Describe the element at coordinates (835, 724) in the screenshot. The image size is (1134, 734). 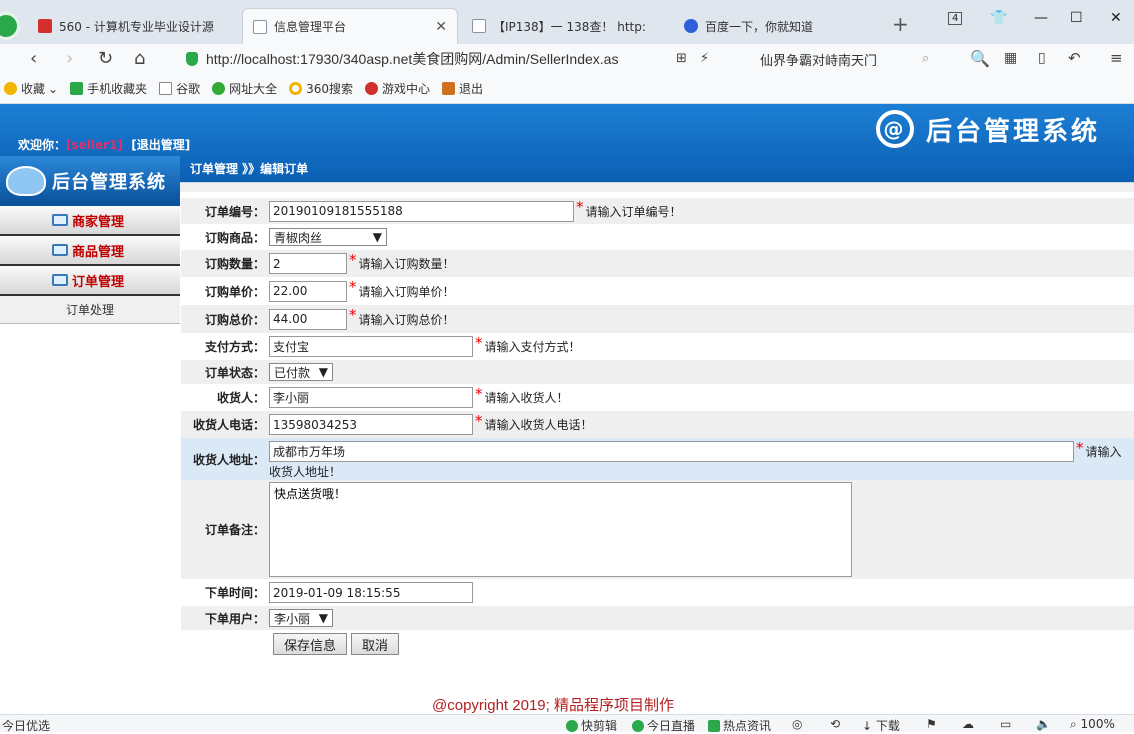
I see `plugin-icon: ⟲` at that location.